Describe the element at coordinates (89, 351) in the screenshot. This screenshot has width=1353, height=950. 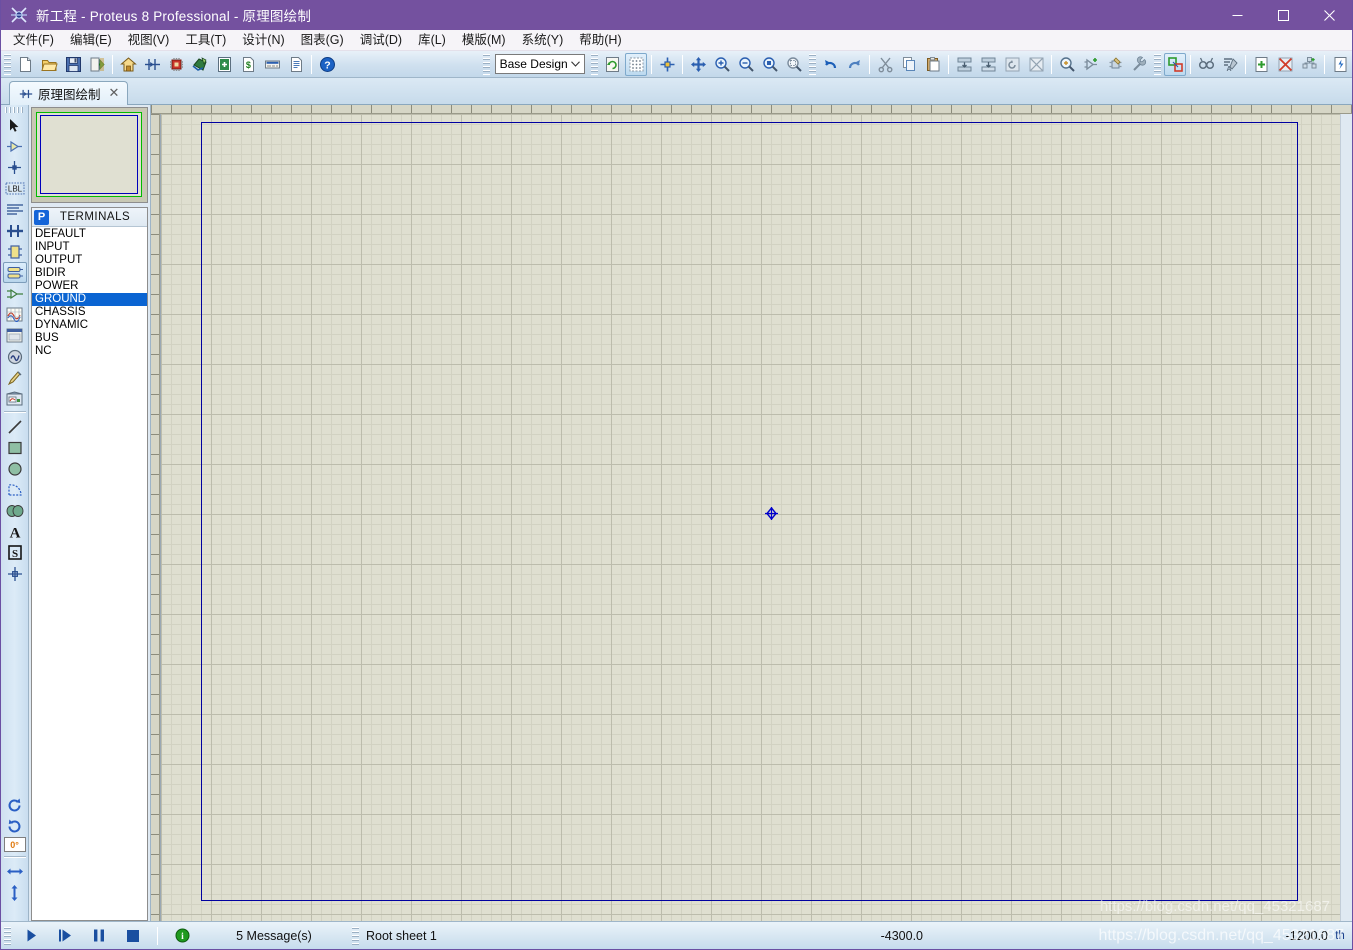
I see `list-item: NC` at that location.